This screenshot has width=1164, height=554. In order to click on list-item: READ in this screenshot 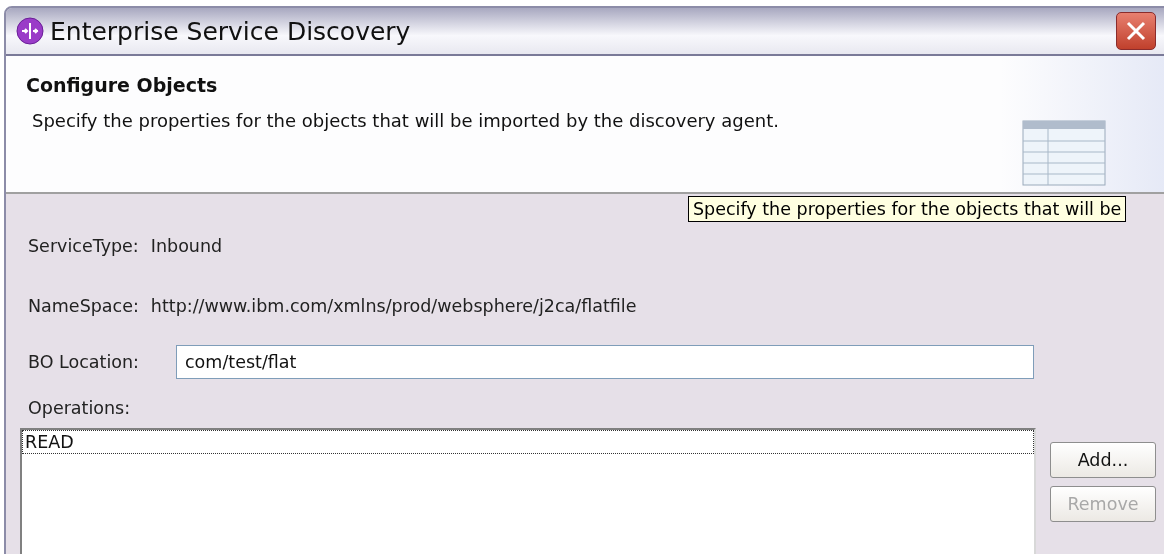, I will do `click(528, 442)`.